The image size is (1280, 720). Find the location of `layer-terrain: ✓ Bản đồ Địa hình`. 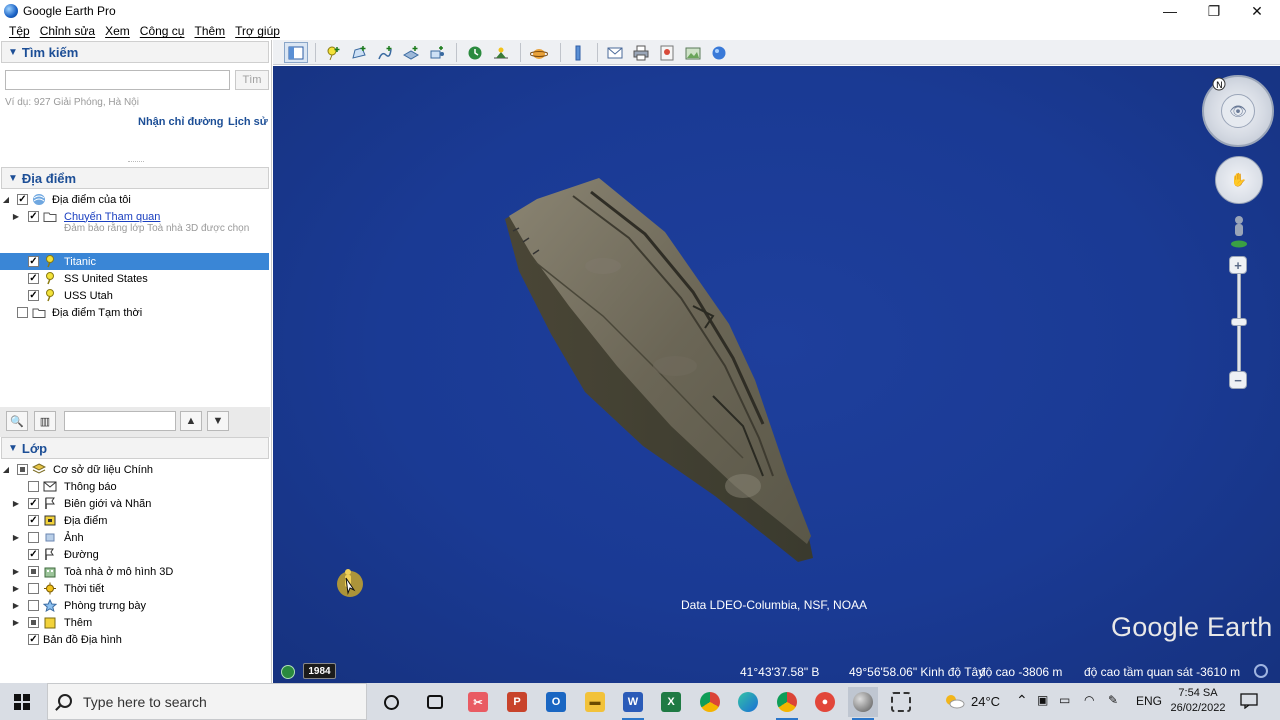

layer-terrain: ✓ Bản đồ Địa hình is located at coordinates (134, 639).